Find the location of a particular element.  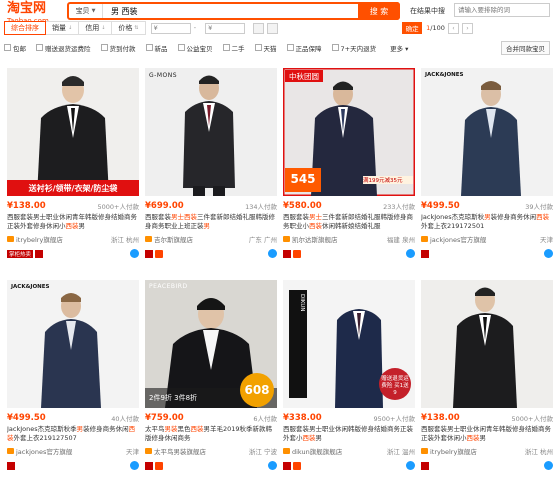

product-image: 送衬衫/领带/衣架/防尘袋 is located at coordinates (73, 132).